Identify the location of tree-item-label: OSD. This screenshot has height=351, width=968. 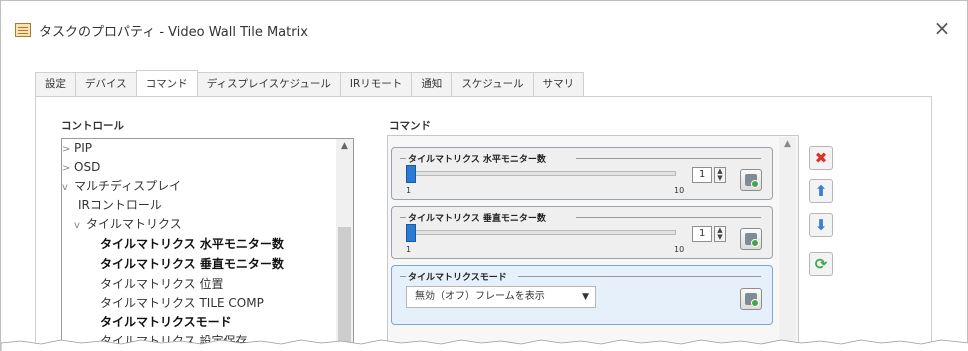
(87, 167).